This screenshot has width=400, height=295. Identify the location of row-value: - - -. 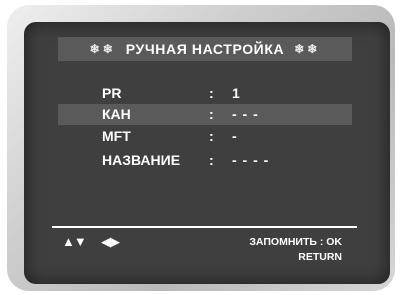
(245, 114).